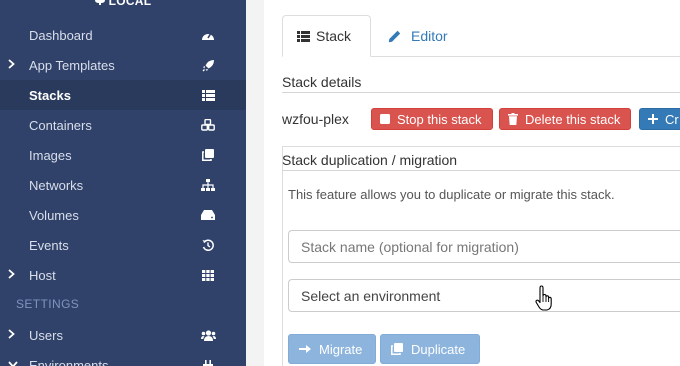 This screenshot has width=680, height=366. Describe the element at coordinates (659, 119) in the screenshot. I see `create-template-button: Cr` at that location.